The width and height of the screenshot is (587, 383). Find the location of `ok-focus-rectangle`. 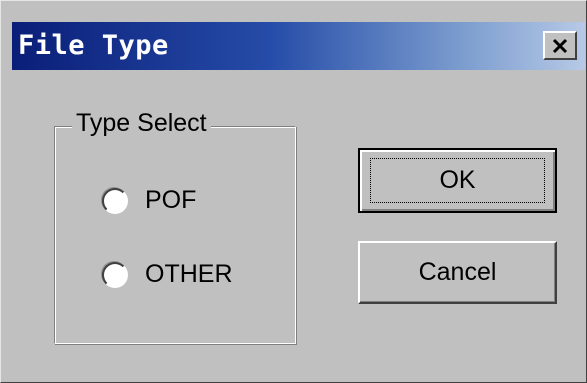

ok-focus-rectangle is located at coordinates (457, 180).